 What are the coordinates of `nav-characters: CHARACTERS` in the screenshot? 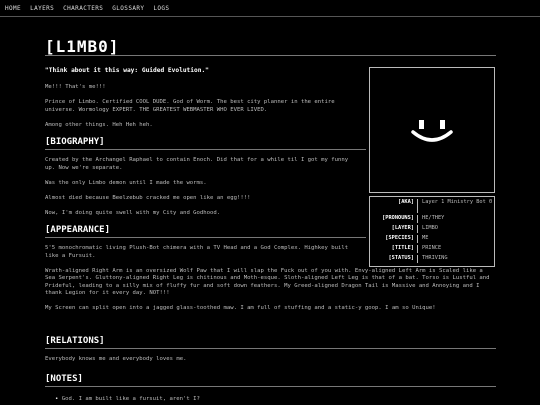 It's located at (83, 8).